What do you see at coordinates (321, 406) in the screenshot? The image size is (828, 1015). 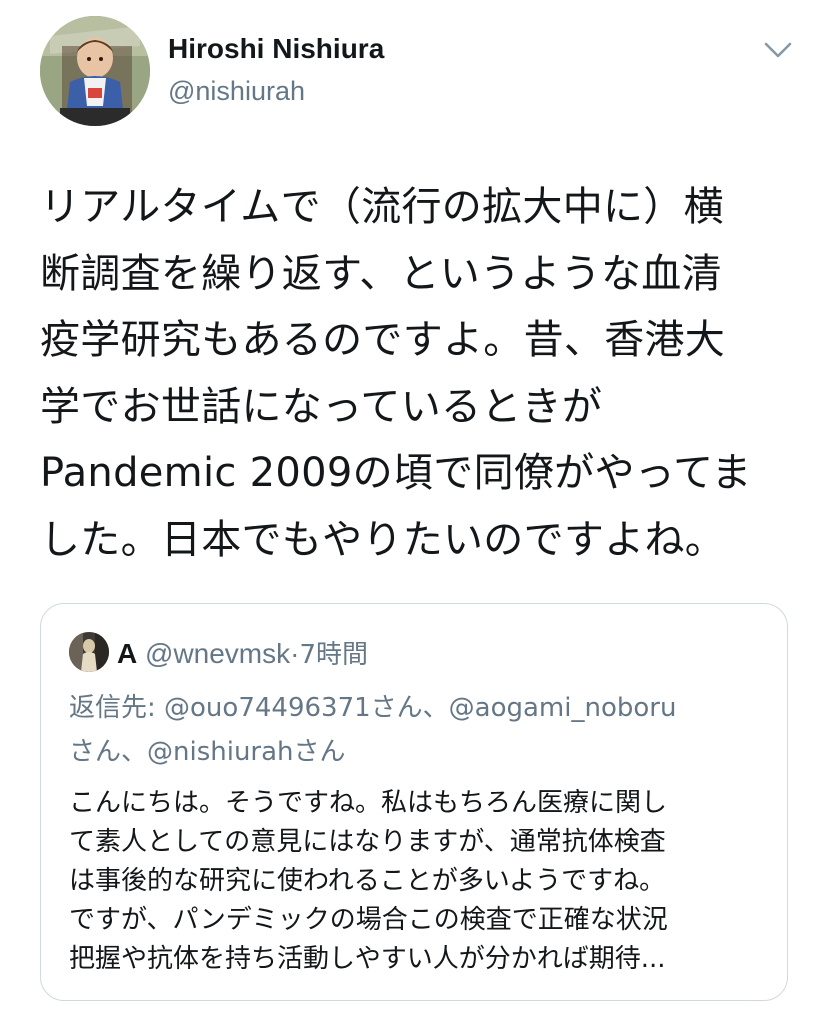 I see `tweet-text-line: 学でお世話になっているときが` at bounding box center [321, 406].